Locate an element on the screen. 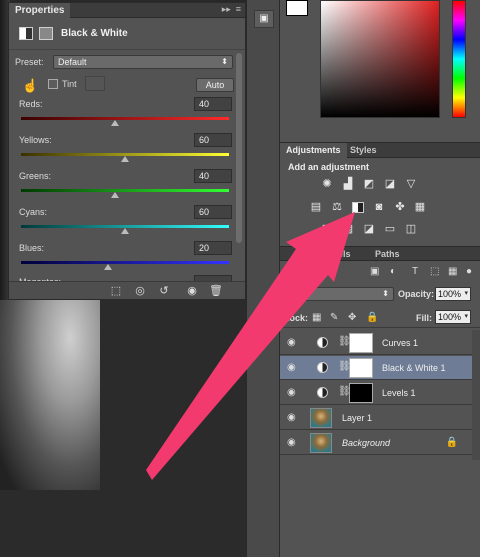  select-arrow-icon: ⬍ is located at coordinates (224, 61).